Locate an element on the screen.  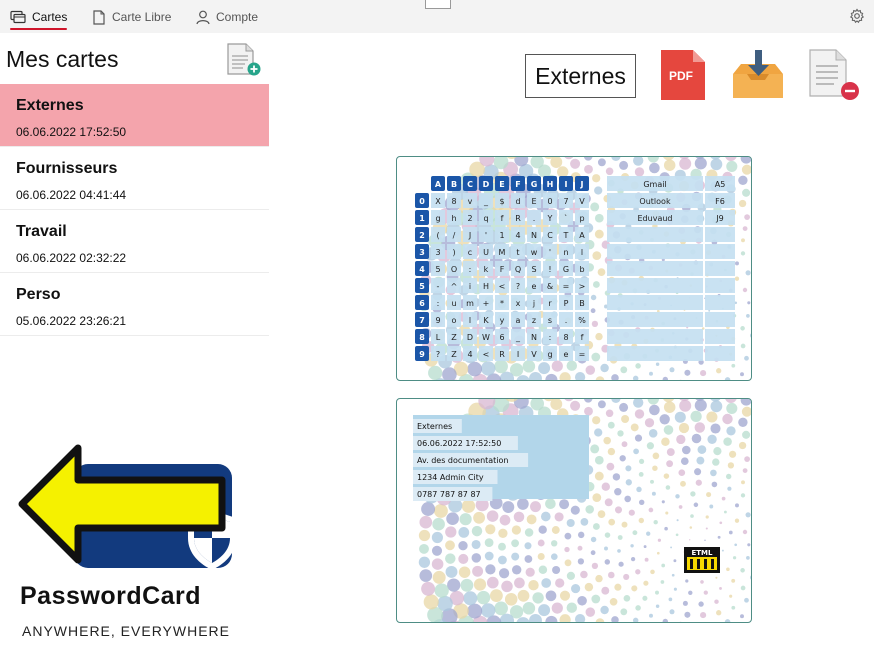
grid-cell-char: P is located at coordinates (566, 303).